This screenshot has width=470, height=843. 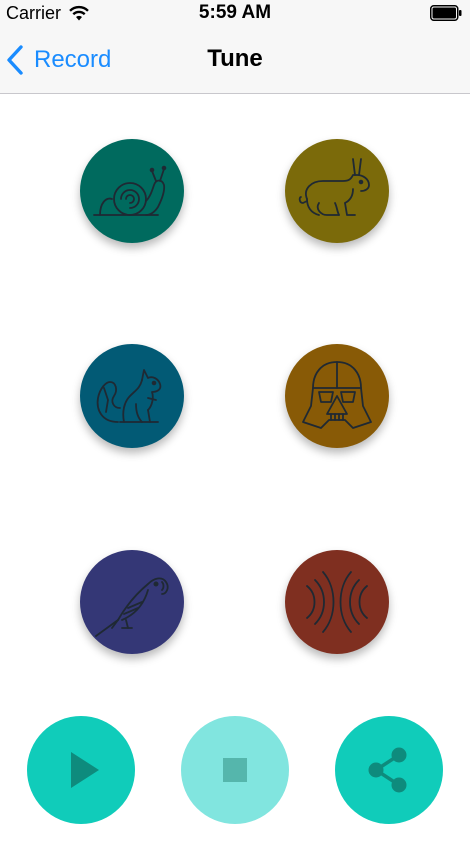 I want to click on slow-effect-button, so click(x=132, y=191).